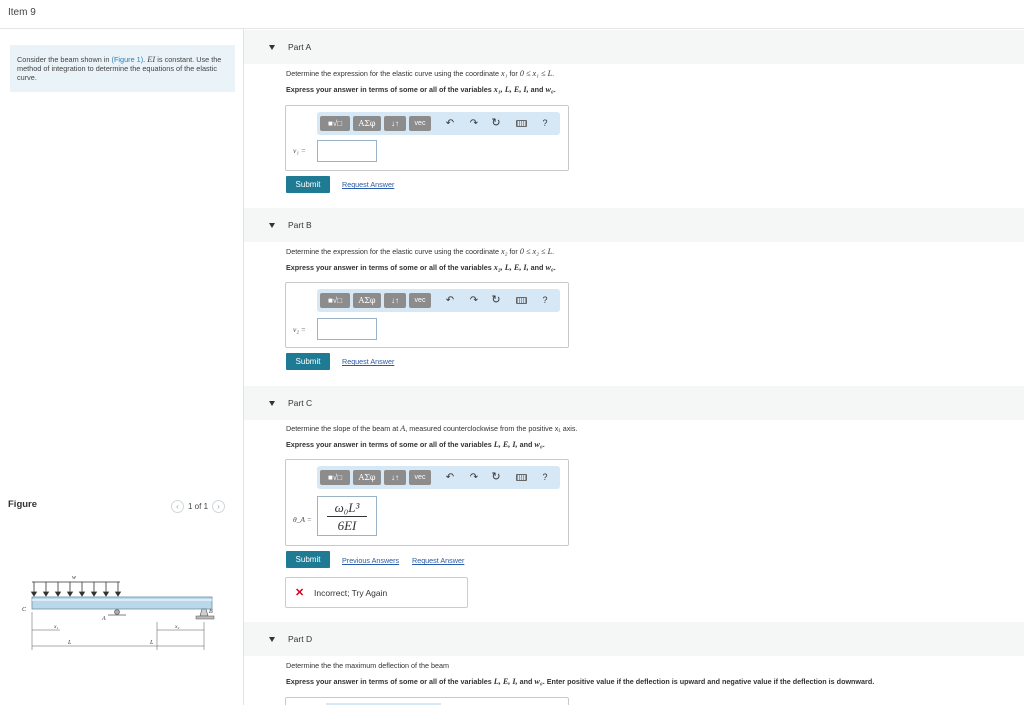 The height and width of the screenshot is (705, 1024). What do you see at coordinates (299, 150) in the screenshot?
I see `part-a-var-label: v₁ =` at bounding box center [299, 150].